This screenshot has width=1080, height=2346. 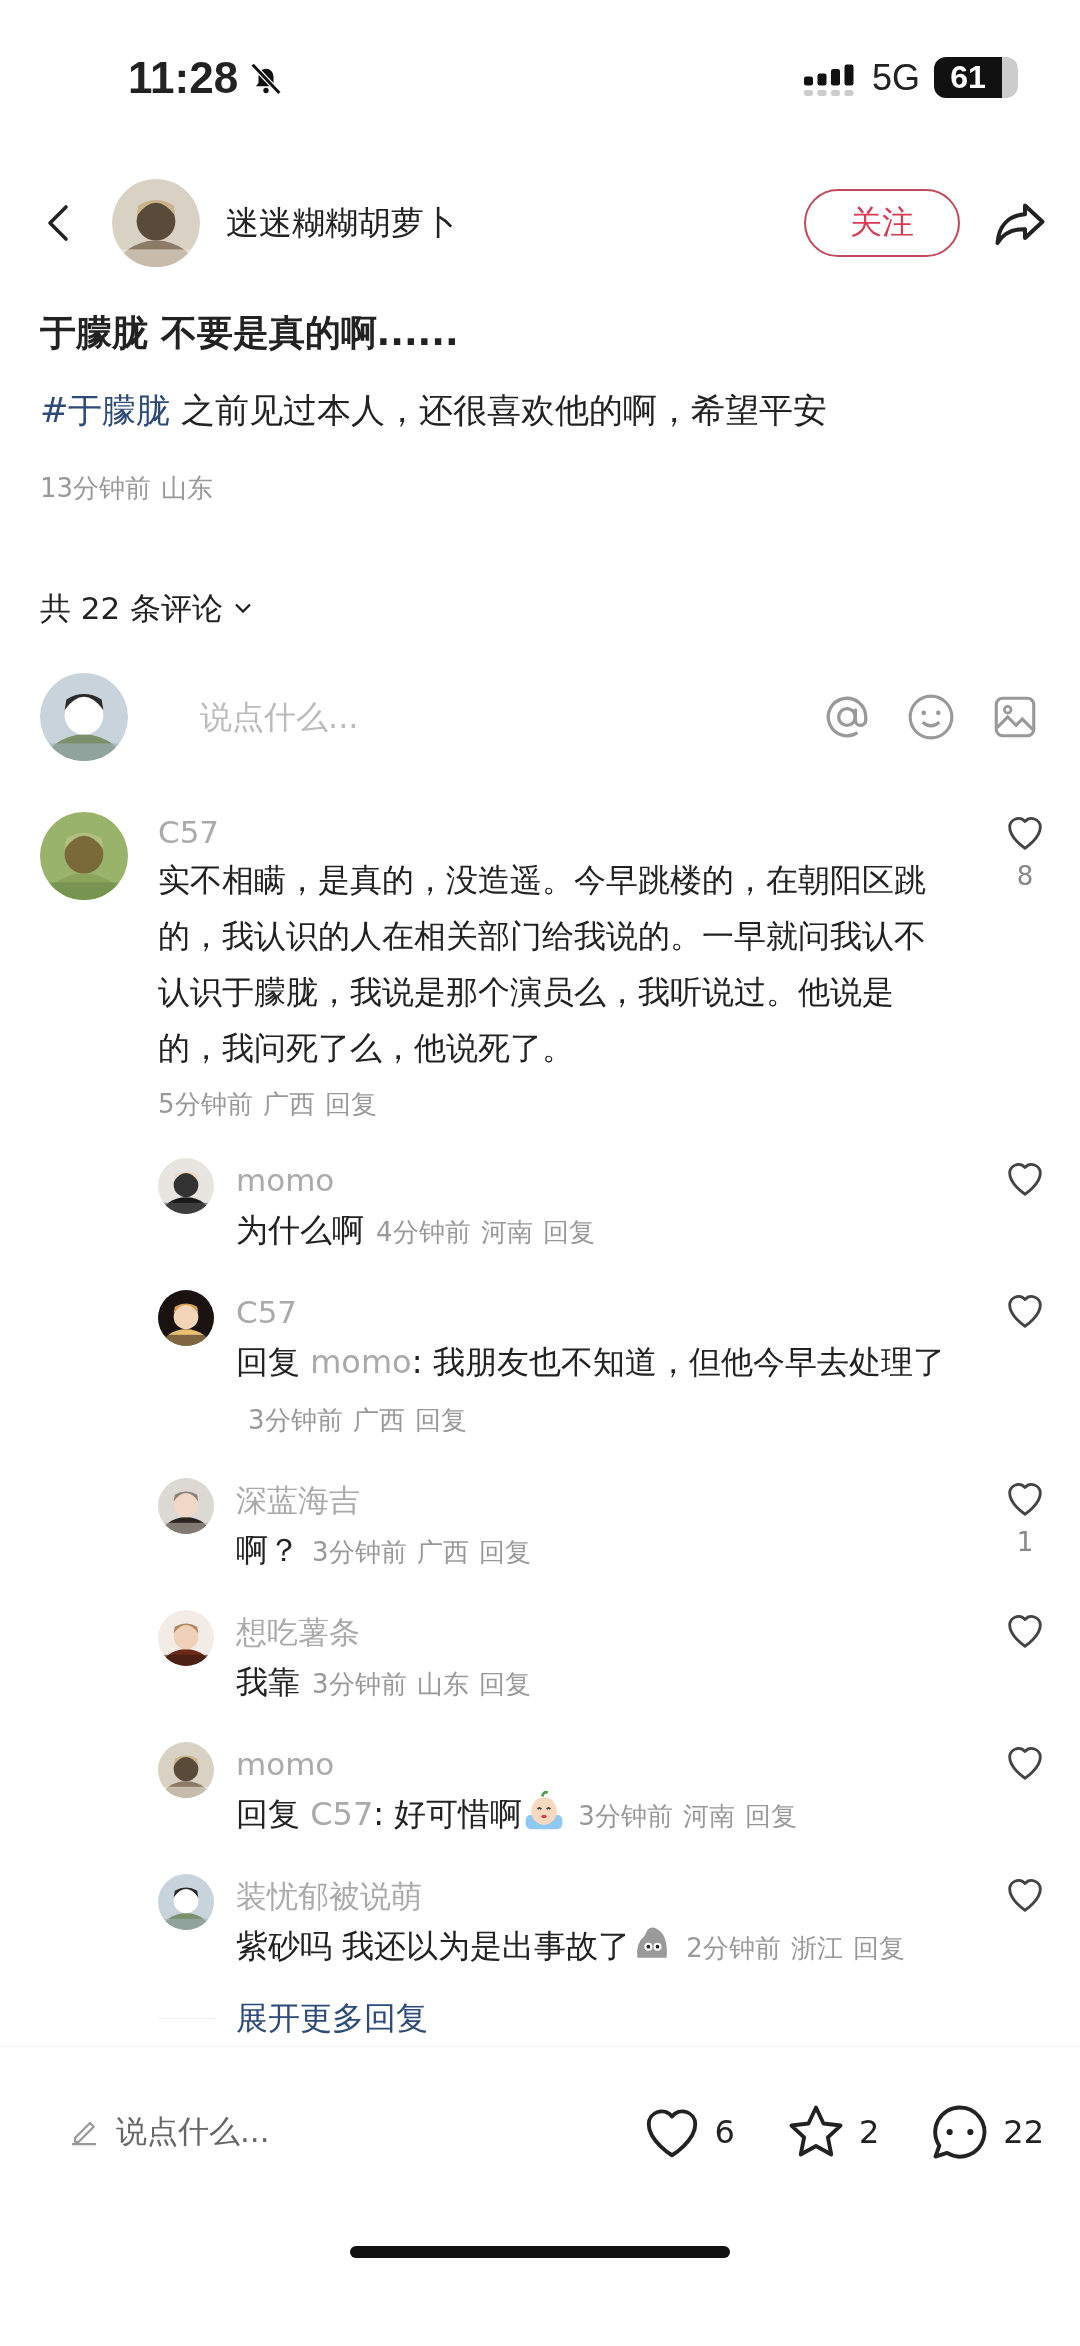 I want to click on commenter-name: 想吃薯条, so click(x=608, y=1632).